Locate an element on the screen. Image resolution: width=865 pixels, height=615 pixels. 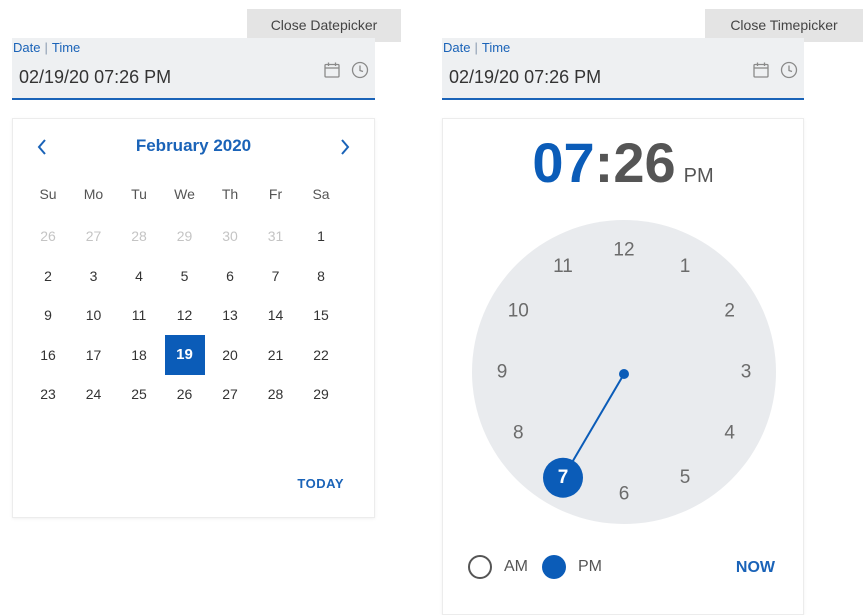
clock-hour-number: 8 is located at coordinates (518, 433).